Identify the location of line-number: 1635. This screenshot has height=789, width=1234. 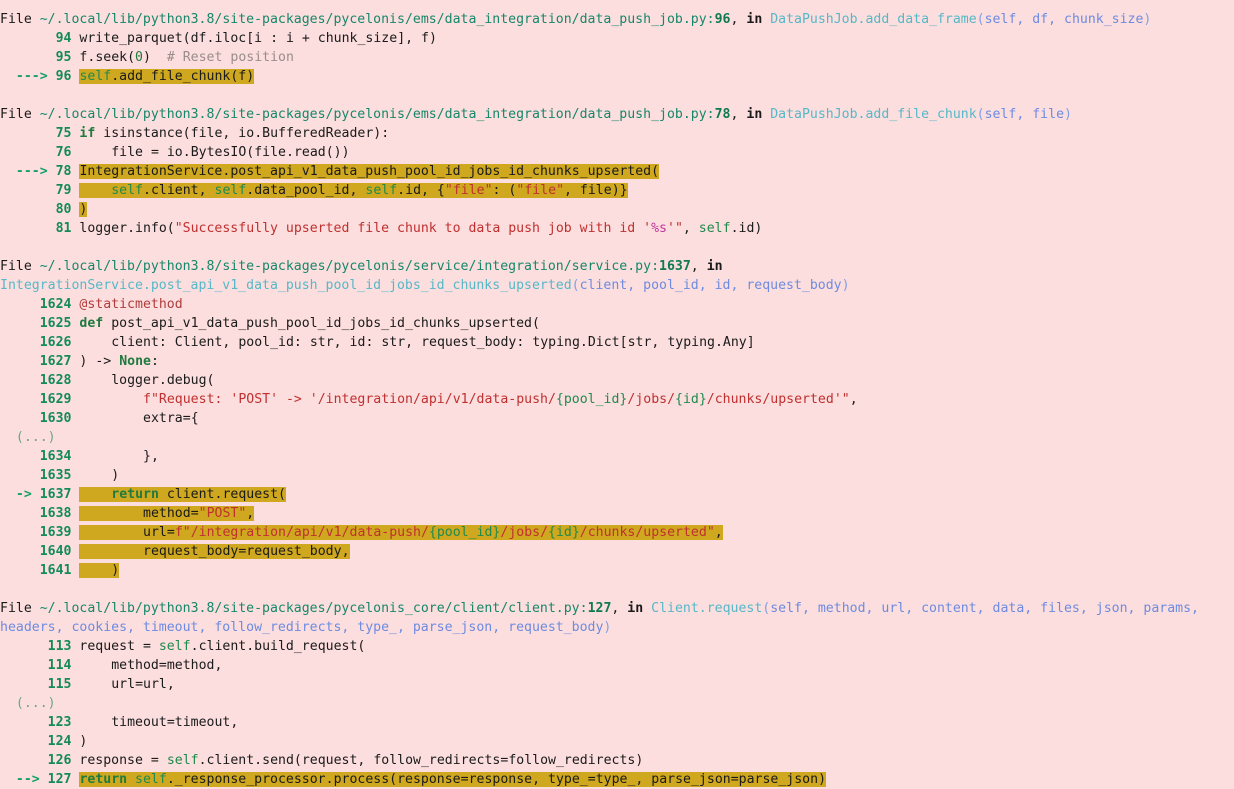
(55, 475).